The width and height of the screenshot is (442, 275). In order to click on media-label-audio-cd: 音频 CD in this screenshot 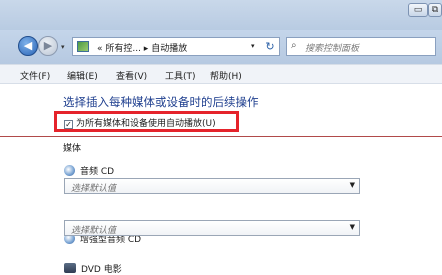, I will do `click(97, 172)`.